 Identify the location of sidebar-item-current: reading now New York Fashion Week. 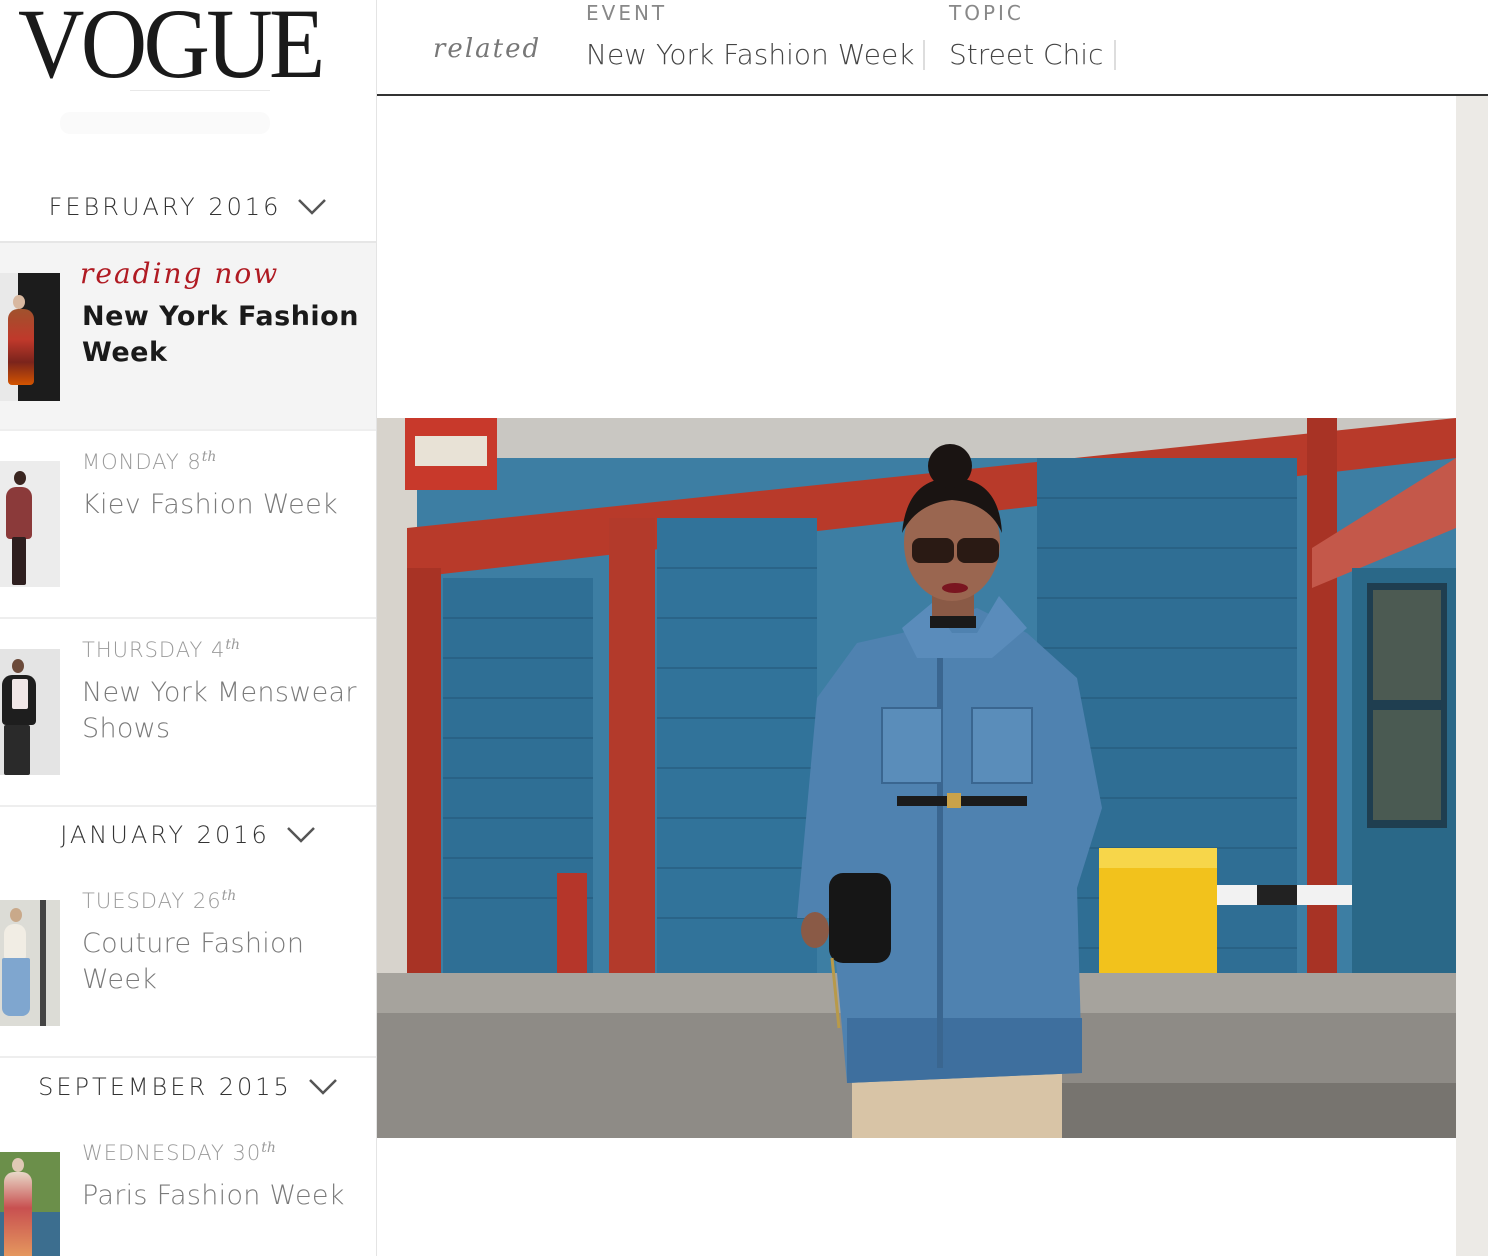
(188, 336).